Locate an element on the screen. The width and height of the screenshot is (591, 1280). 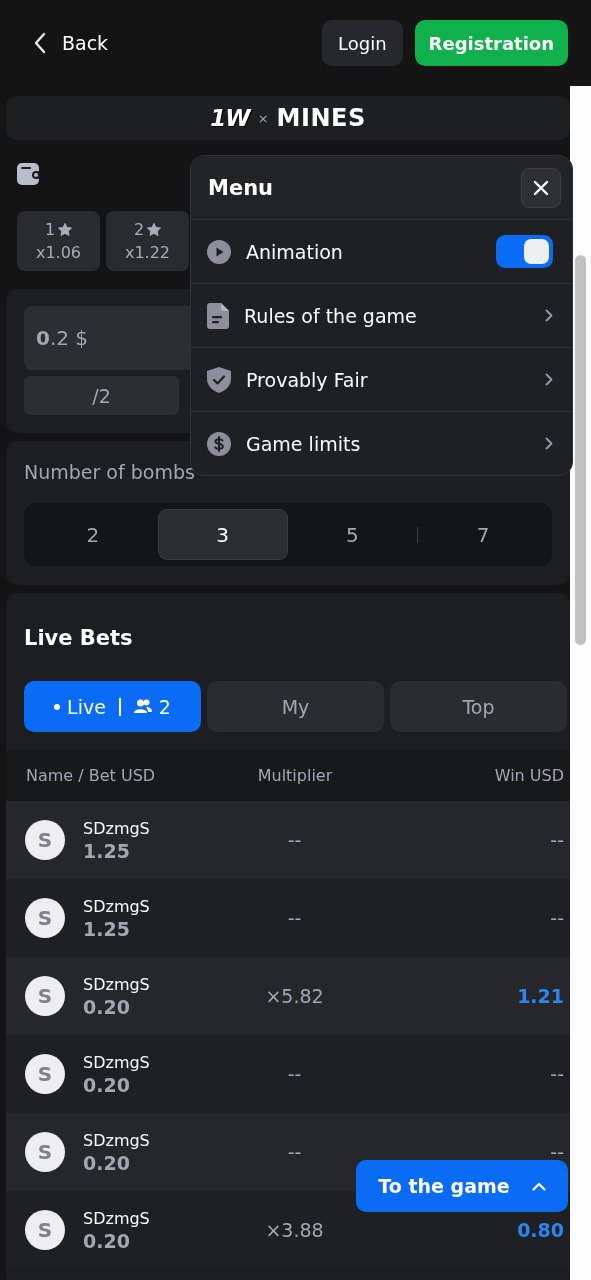
scrollbar is located at coordinates (580, 683).